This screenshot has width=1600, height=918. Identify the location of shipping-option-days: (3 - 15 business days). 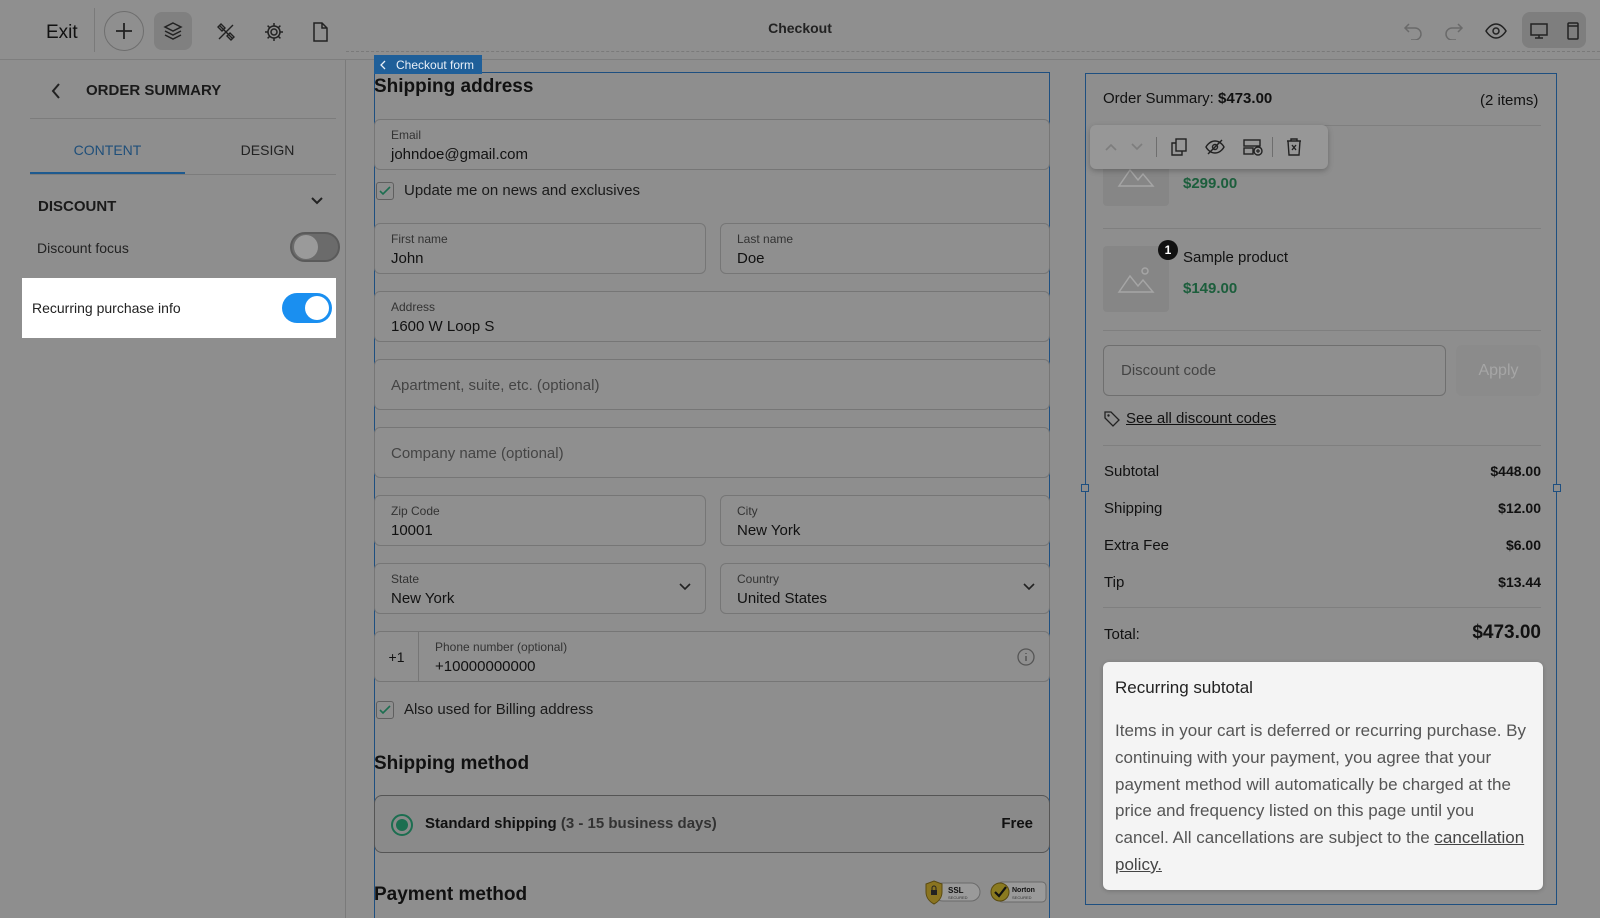
(638, 823).